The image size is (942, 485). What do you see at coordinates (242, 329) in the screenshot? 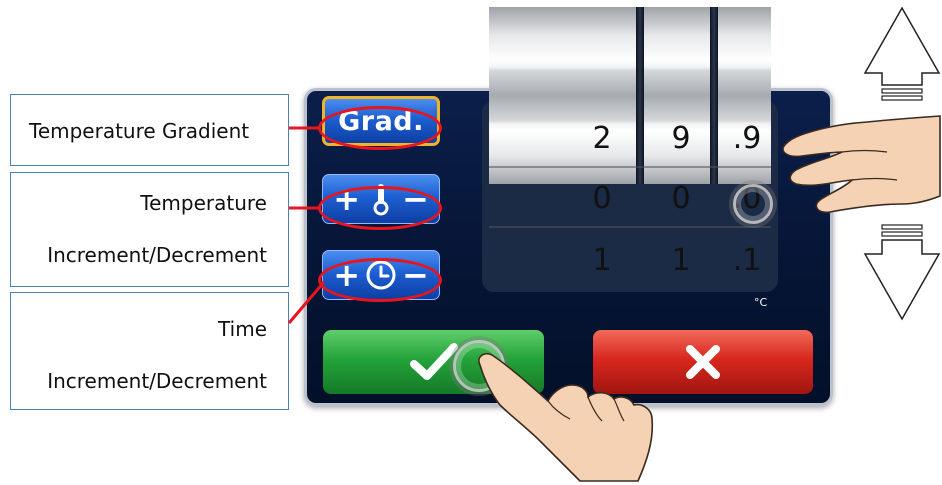
I see `callout-time-line1: Time` at bounding box center [242, 329].